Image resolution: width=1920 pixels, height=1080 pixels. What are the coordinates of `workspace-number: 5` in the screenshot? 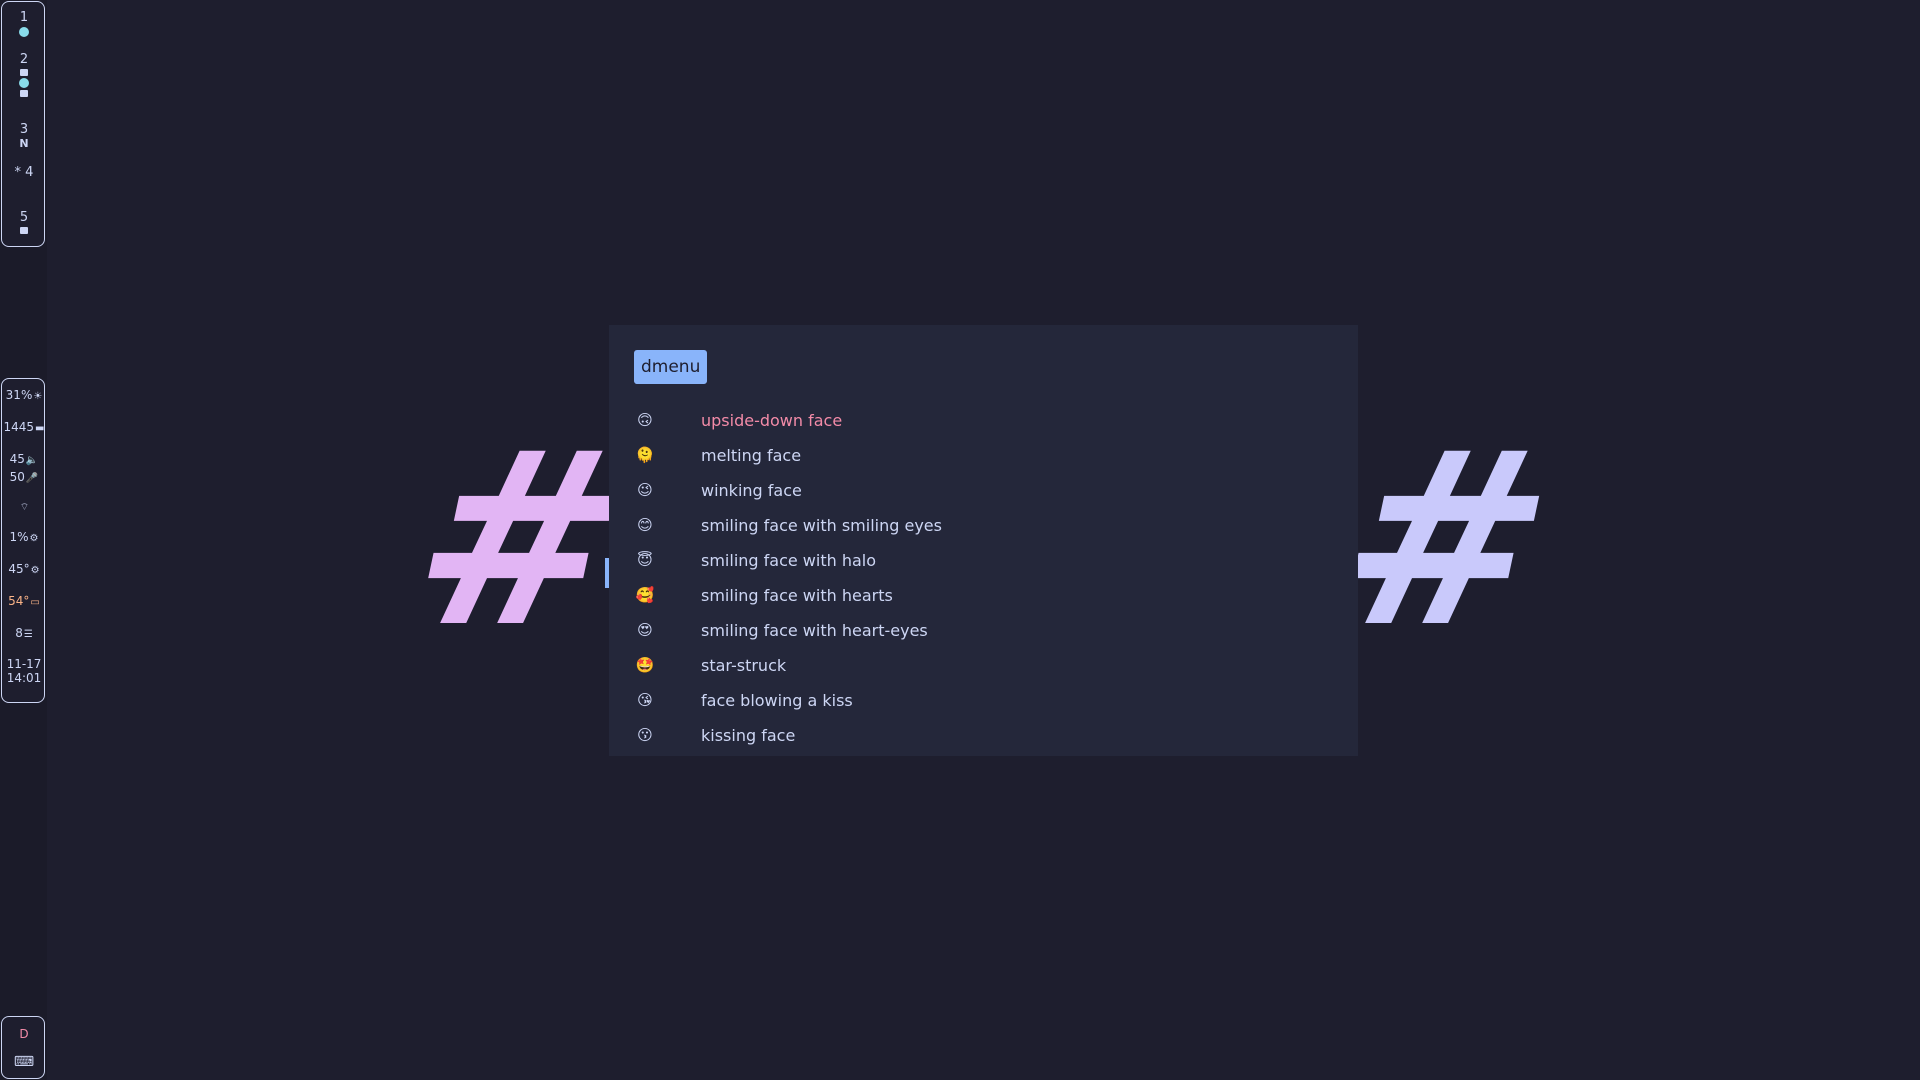 It's located at (24, 217).